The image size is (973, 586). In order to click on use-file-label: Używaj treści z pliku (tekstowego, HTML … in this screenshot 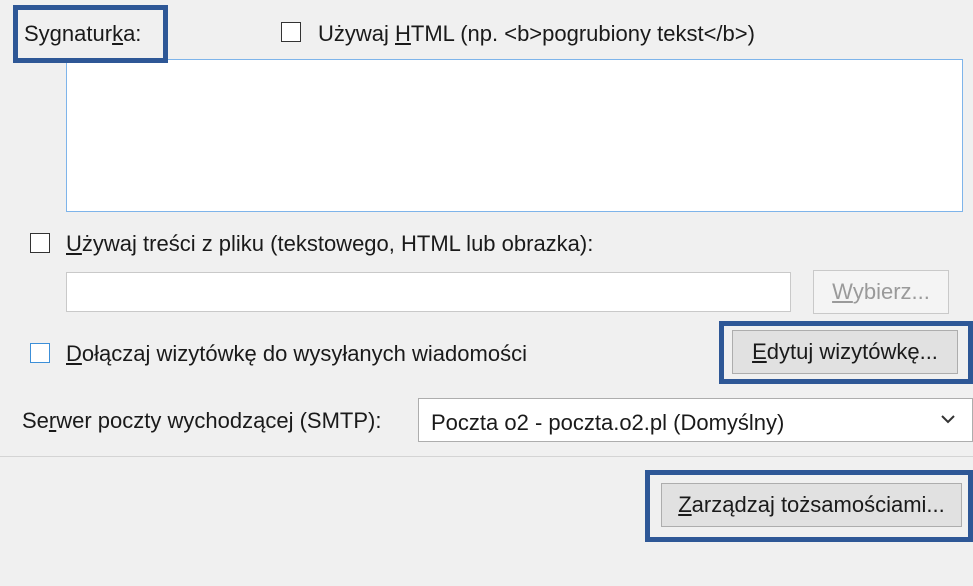, I will do `click(329, 244)`.